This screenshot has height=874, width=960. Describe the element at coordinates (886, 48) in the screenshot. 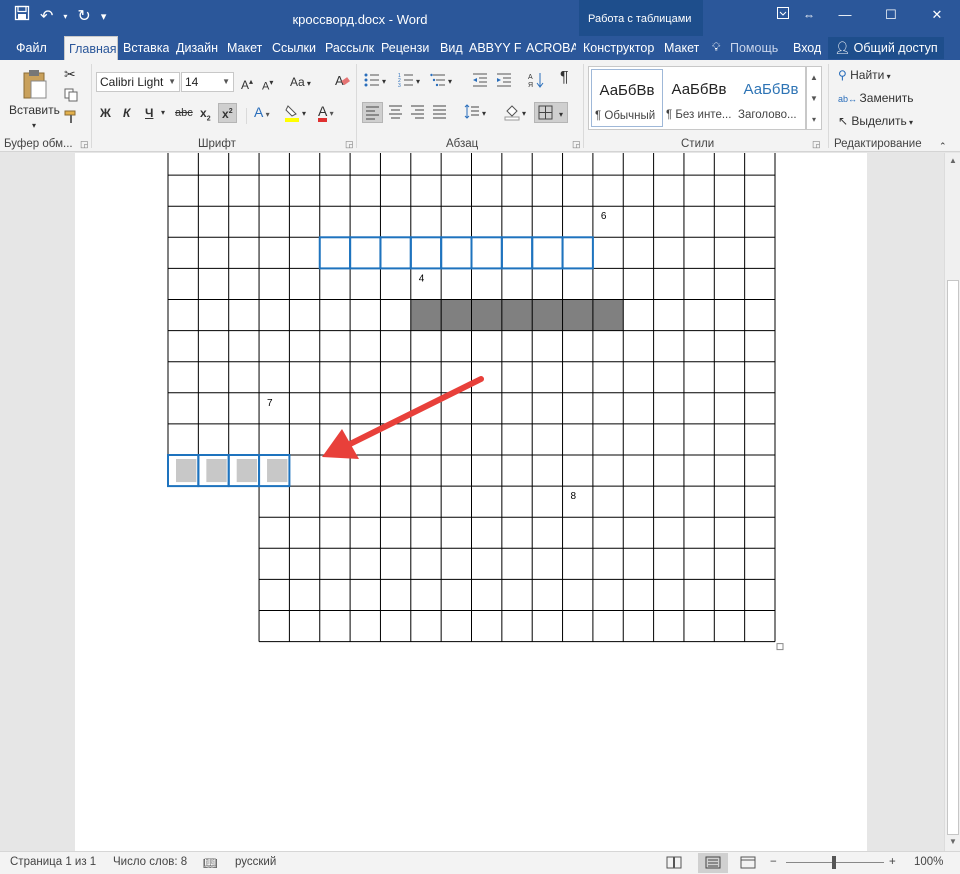

I see `share-button: 👤︎ Общий доступ` at that location.